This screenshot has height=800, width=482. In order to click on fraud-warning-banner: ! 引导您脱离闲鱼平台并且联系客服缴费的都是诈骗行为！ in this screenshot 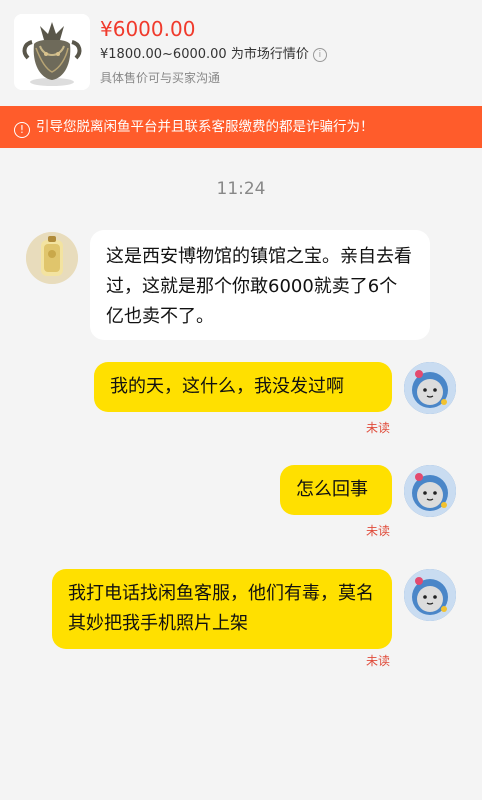, I will do `click(241, 127)`.